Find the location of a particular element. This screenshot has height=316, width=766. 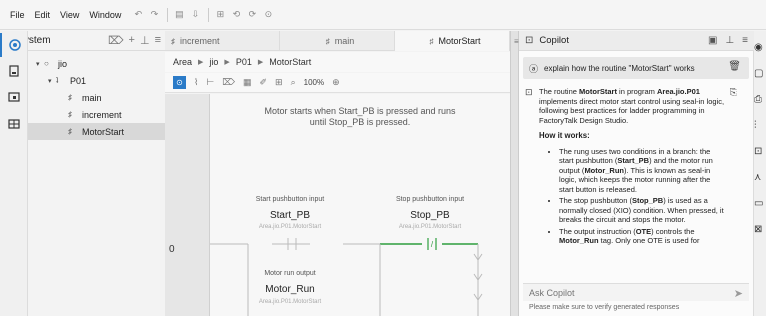

tab-increment: ♯ increment is located at coordinates (222, 41).